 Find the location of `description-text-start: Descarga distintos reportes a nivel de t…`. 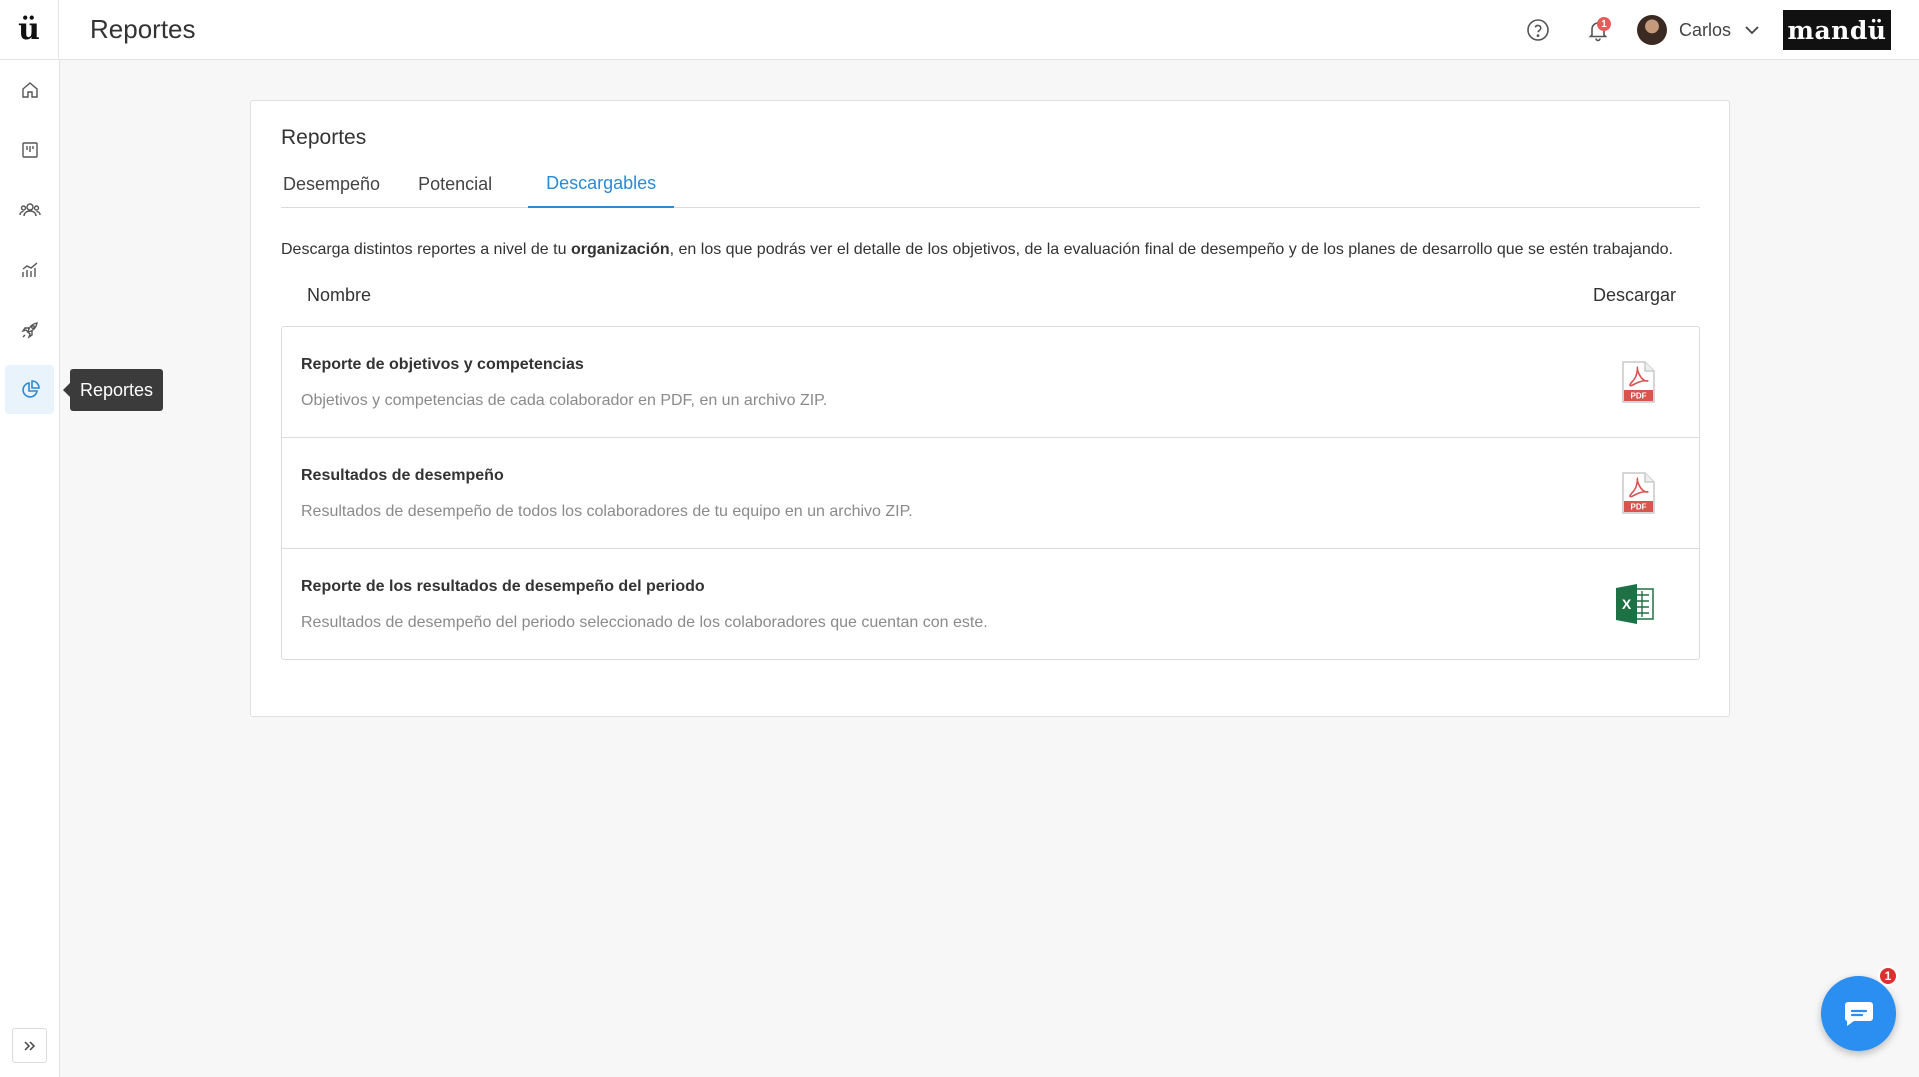

description-text-start: Descarga distintos reportes a nivel de t… is located at coordinates (426, 249).